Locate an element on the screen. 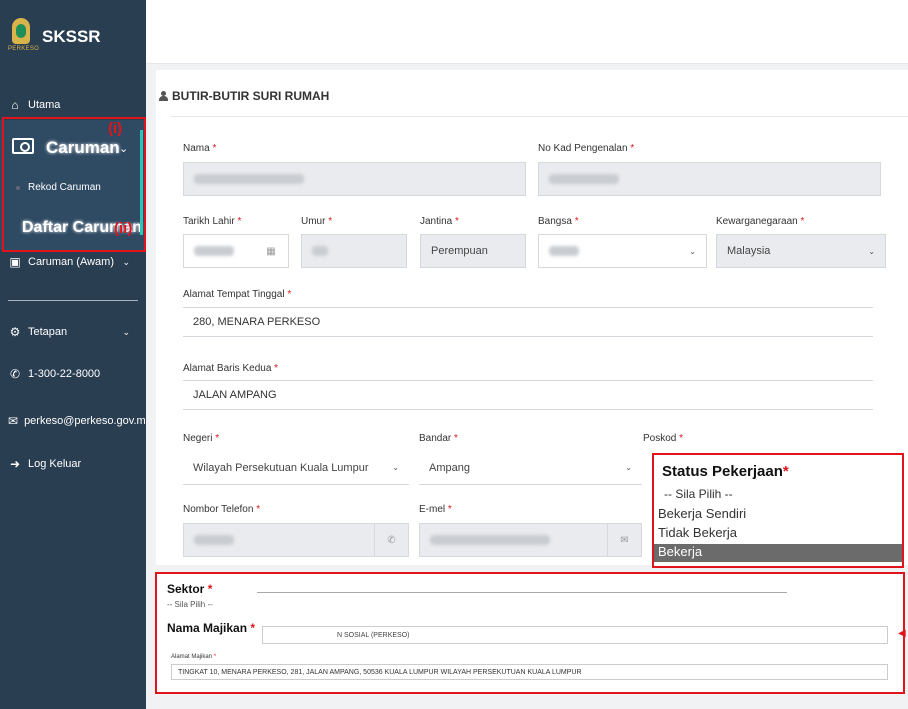 Image resolution: width=908 pixels, height=709 pixels. sidebar-item-email: ✉ perkeso@perkeso.gov.my is located at coordinates (75, 421).